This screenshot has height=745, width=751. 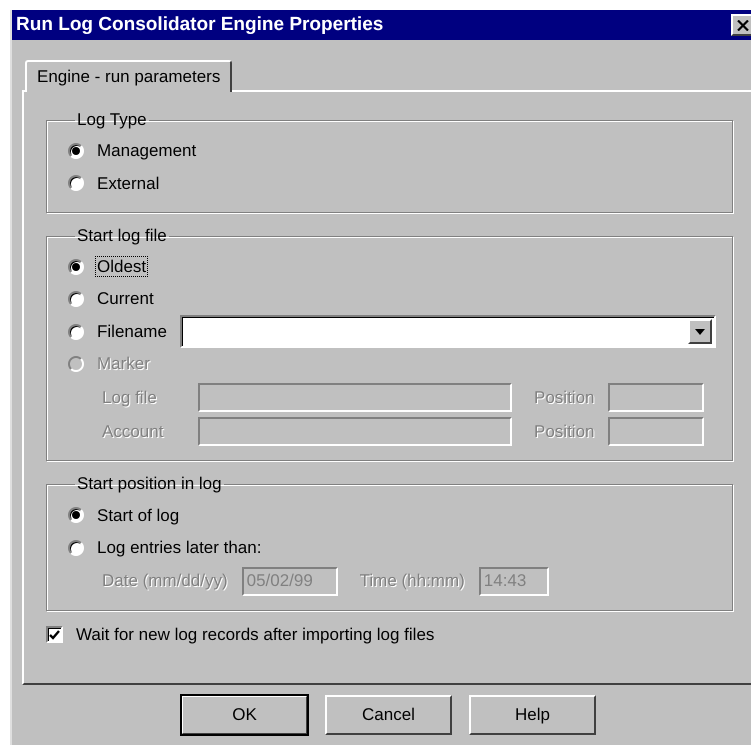 I want to click on radio-label: Oldest, so click(x=122, y=266).